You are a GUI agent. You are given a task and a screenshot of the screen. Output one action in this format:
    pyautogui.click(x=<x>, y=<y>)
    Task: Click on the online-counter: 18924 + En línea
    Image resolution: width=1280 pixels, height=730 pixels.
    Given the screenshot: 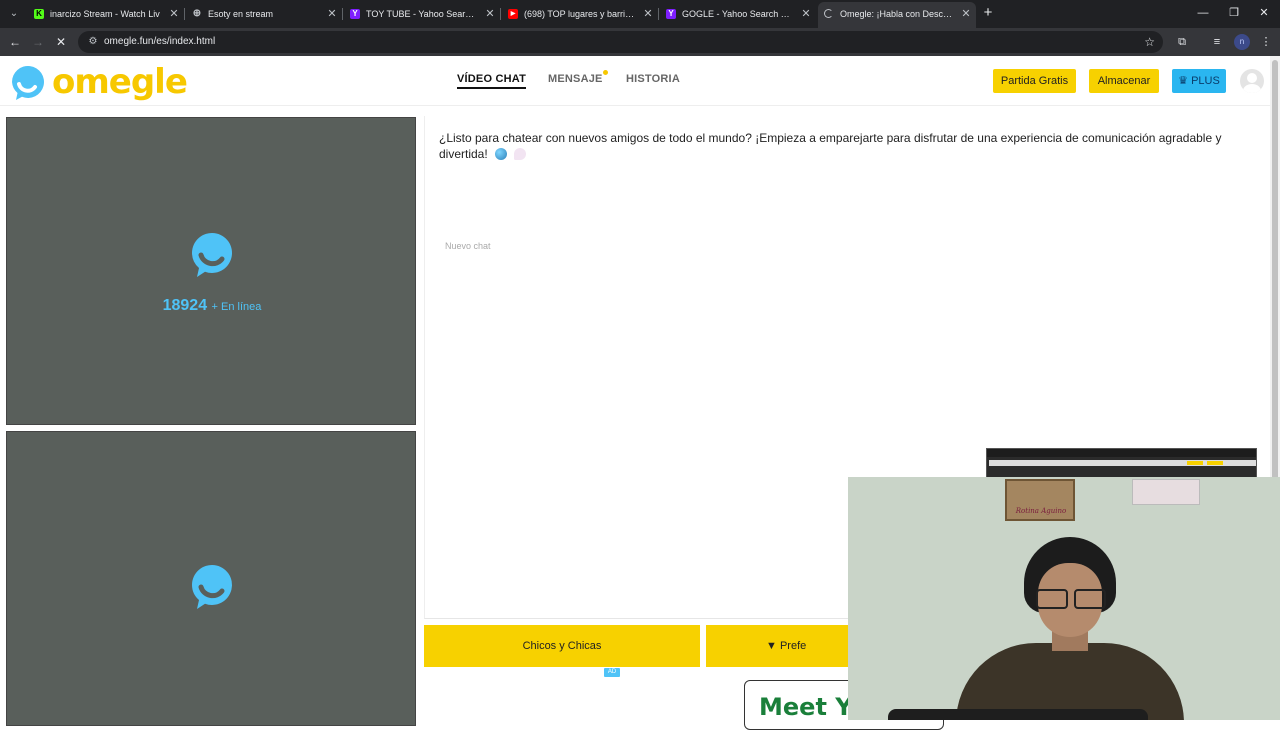 What is the action you would take?
    pyautogui.click(x=212, y=306)
    